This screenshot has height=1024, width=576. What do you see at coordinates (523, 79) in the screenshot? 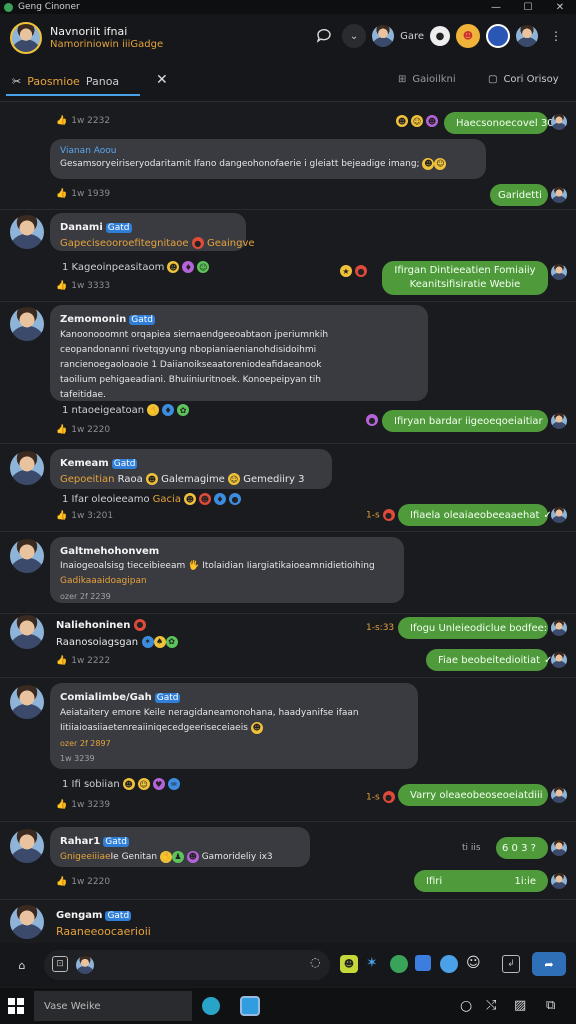
I see `tab-right-2: ▢ Cori Orisoy` at bounding box center [523, 79].